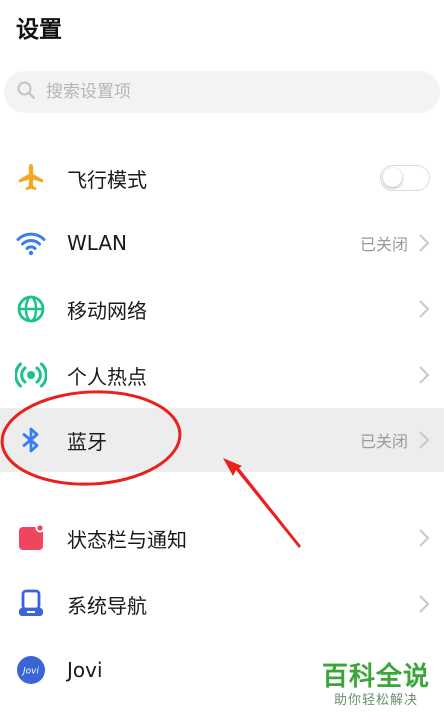  I want to click on airplane-mode-toggle, so click(405, 178).